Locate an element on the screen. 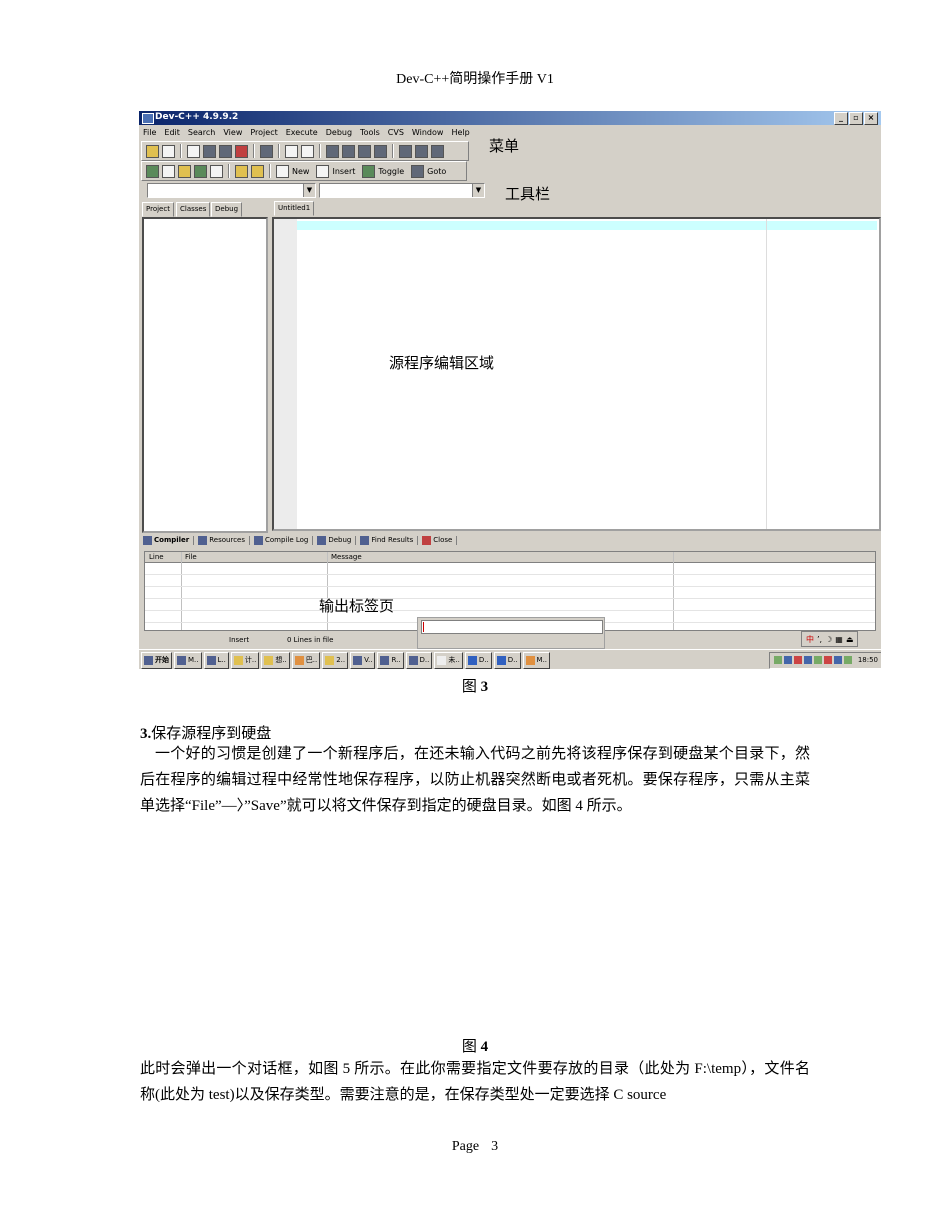 This screenshot has height=1230, width=950. secondary-toolbar: New Insert Toggle Goto is located at coordinates (304, 171).